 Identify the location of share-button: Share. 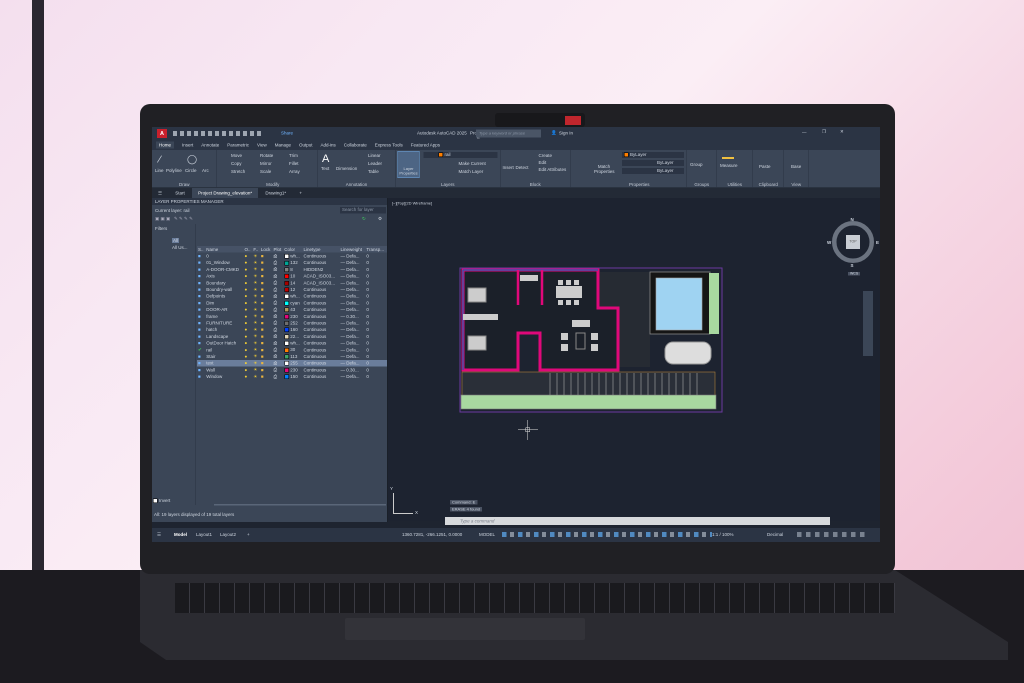
(287, 133).